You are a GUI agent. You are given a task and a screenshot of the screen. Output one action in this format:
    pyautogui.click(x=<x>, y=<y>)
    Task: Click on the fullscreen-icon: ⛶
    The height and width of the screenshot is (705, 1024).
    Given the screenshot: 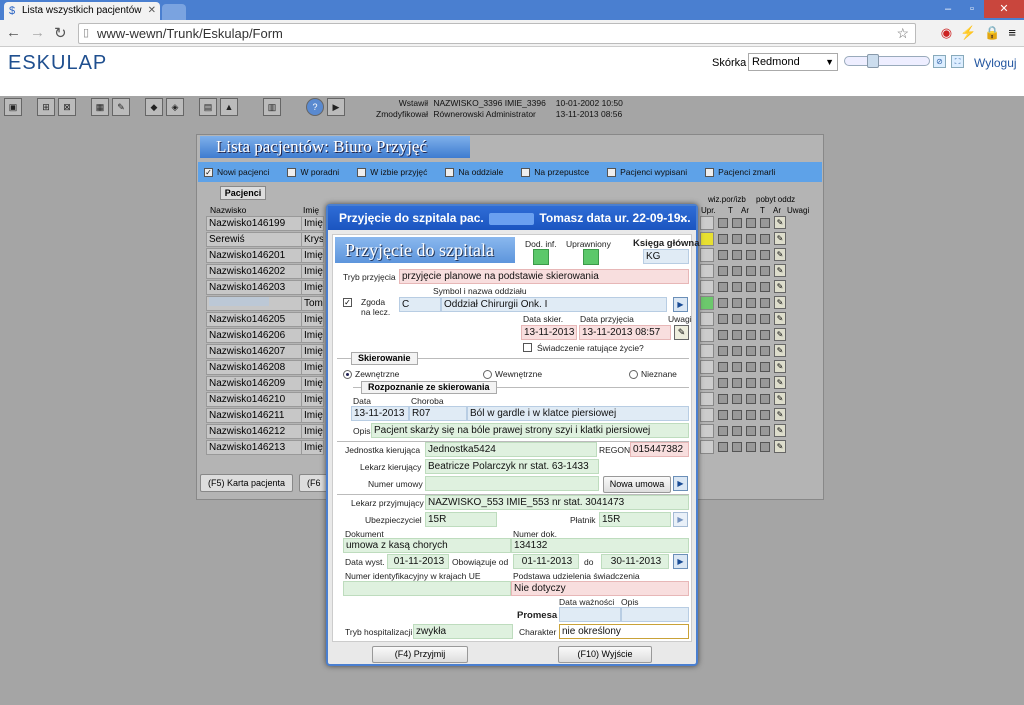 What is the action you would take?
    pyautogui.click(x=957, y=61)
    